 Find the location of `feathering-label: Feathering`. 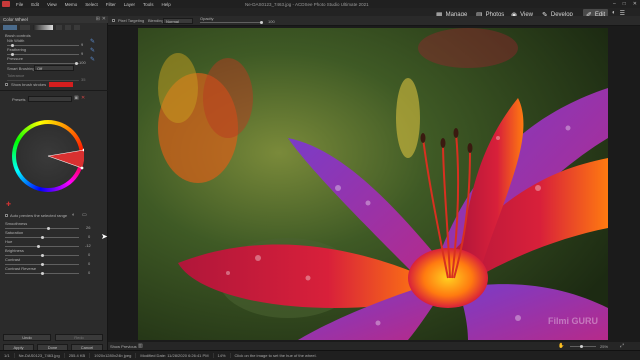

feathering-label: Feathering is located at coordinates (17, 49).